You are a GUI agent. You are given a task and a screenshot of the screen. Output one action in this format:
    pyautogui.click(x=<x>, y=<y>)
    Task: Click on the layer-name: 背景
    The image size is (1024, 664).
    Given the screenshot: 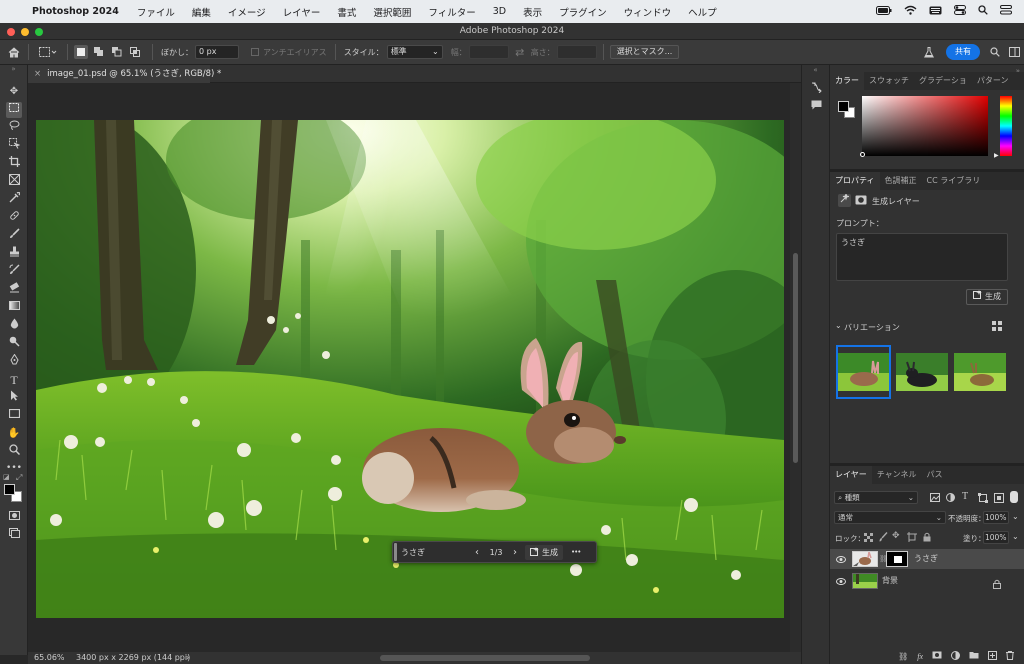 What is the action you would take?
    pyautogui.click(x=890, y=581)
    